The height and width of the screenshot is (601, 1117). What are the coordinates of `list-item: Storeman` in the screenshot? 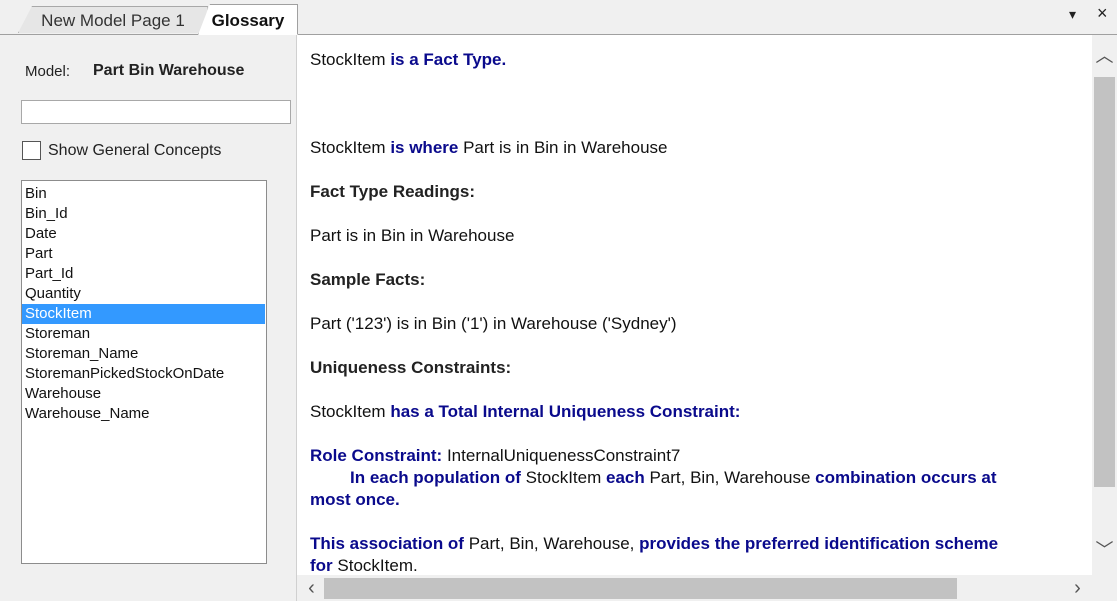 It's located at (144, 334).